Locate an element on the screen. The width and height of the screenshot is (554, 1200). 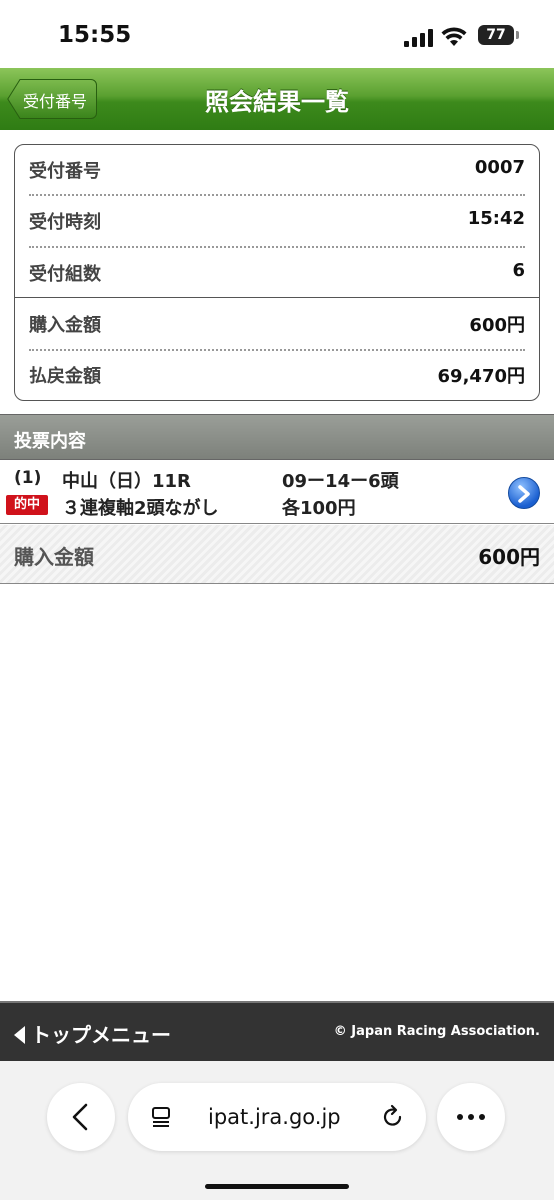
total-row: 購入金額 600円 is located at coordinates (277, 554).